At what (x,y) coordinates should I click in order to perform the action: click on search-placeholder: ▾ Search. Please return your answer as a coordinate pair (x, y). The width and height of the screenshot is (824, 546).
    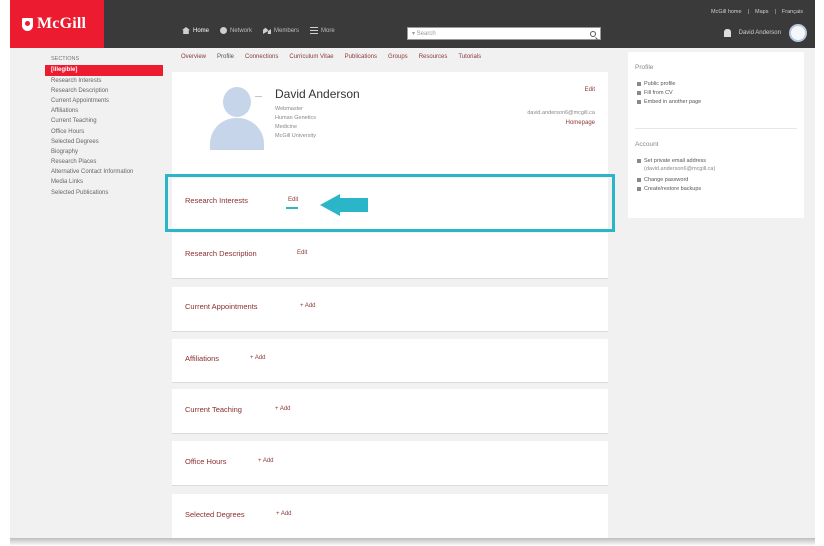
    Looking at the image, I should click on (424, 34).